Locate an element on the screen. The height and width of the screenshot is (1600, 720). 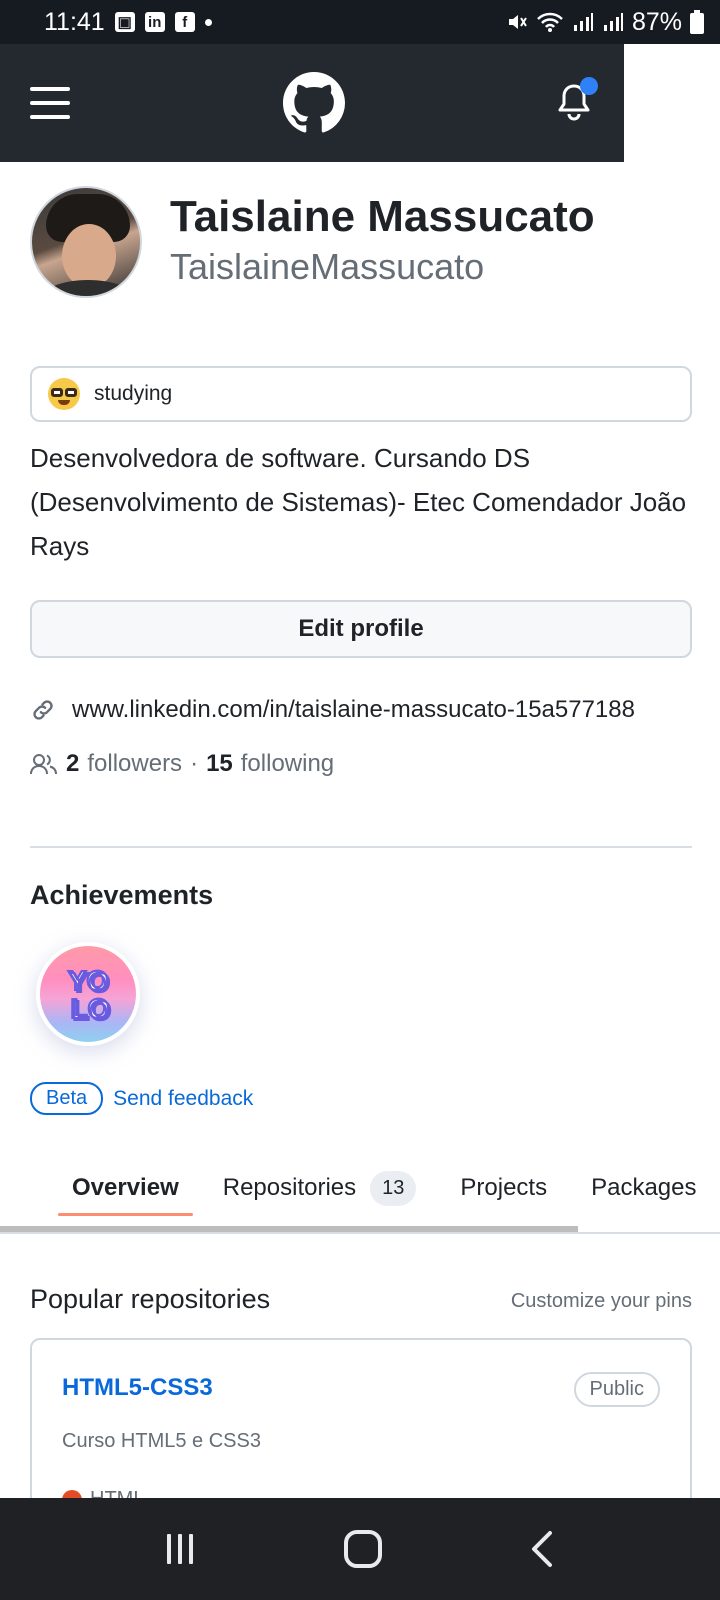
repo-name-link: HTML5-CSS3 is located at coordinates (137, 1388).